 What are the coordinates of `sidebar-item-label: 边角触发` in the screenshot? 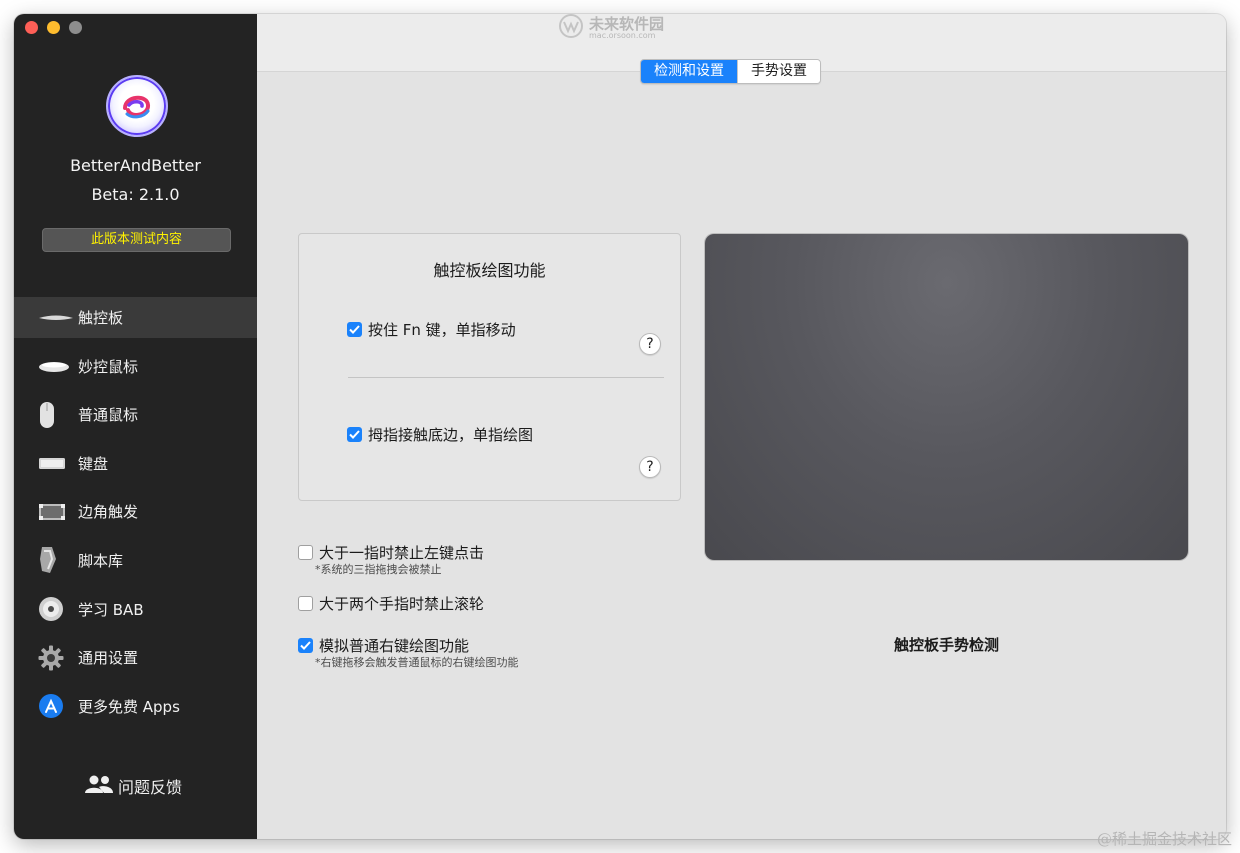 It's located at (108, 512).